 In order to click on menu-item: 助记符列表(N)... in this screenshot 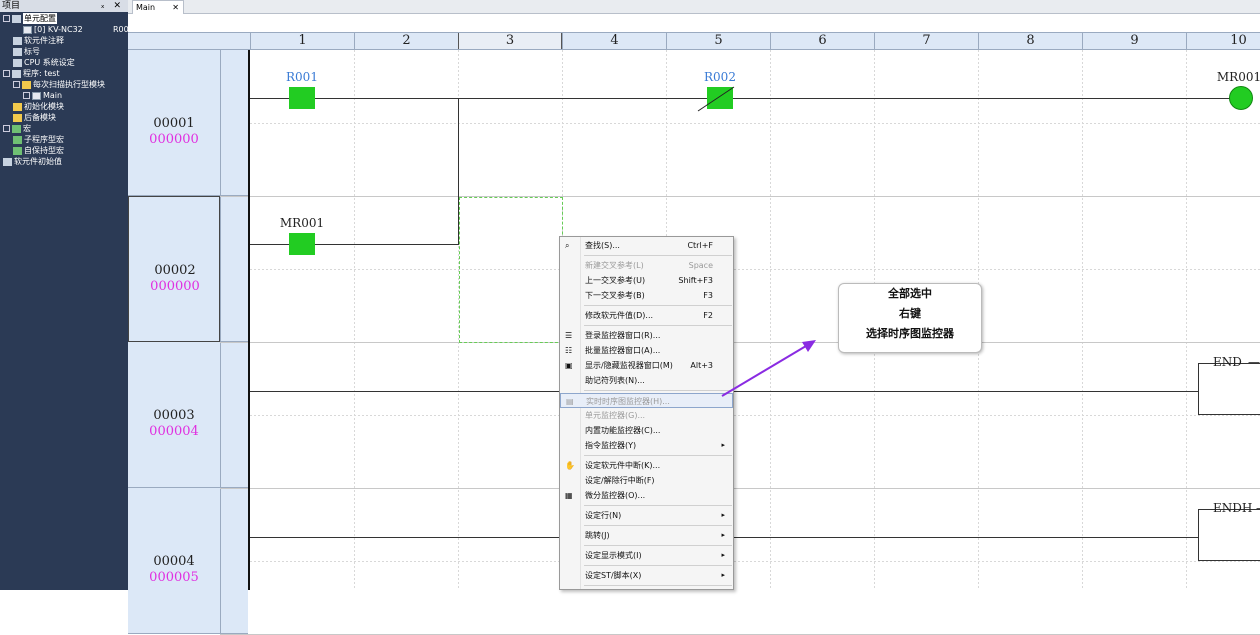, I will do `click(646, 380)`.